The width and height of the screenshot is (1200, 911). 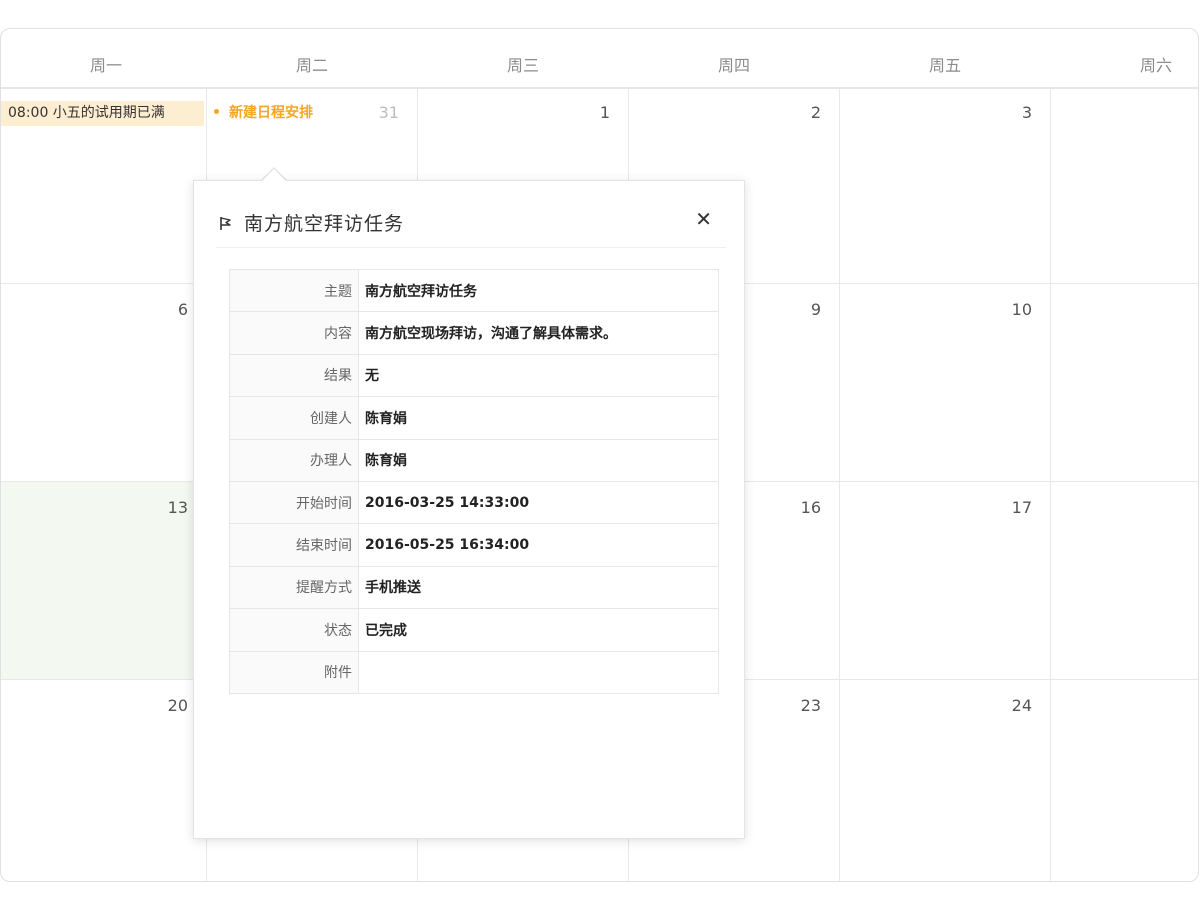 I want to click on detail-row: 结束时间 2016-05-25 16:34:00, so click(x=474, y=545).